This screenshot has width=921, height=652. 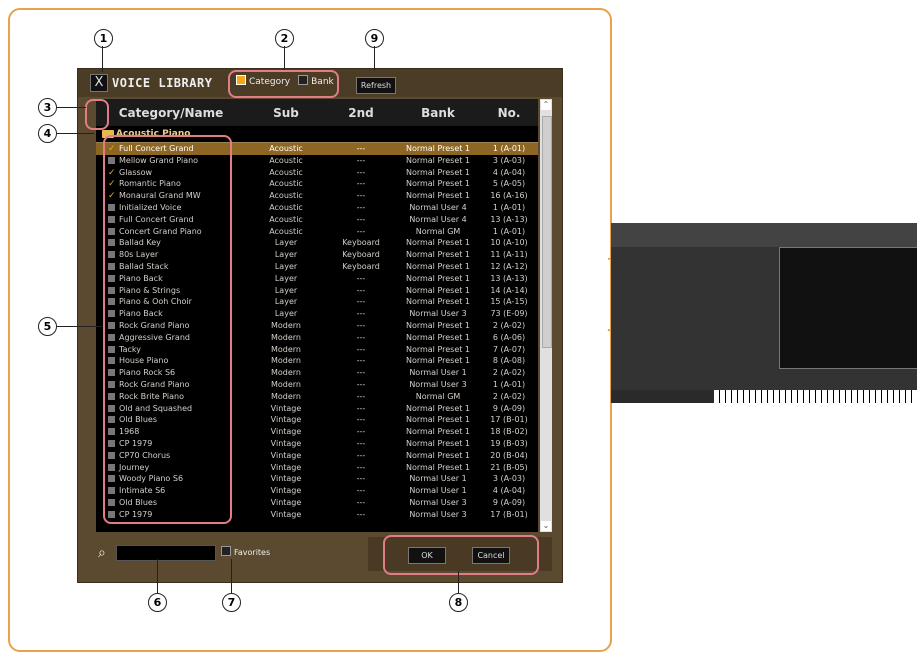 What do you see at coordinates (509, 314) in the screenshot?
I see `number-cell: 73 (E-09)` at bounding box center [509, 314].